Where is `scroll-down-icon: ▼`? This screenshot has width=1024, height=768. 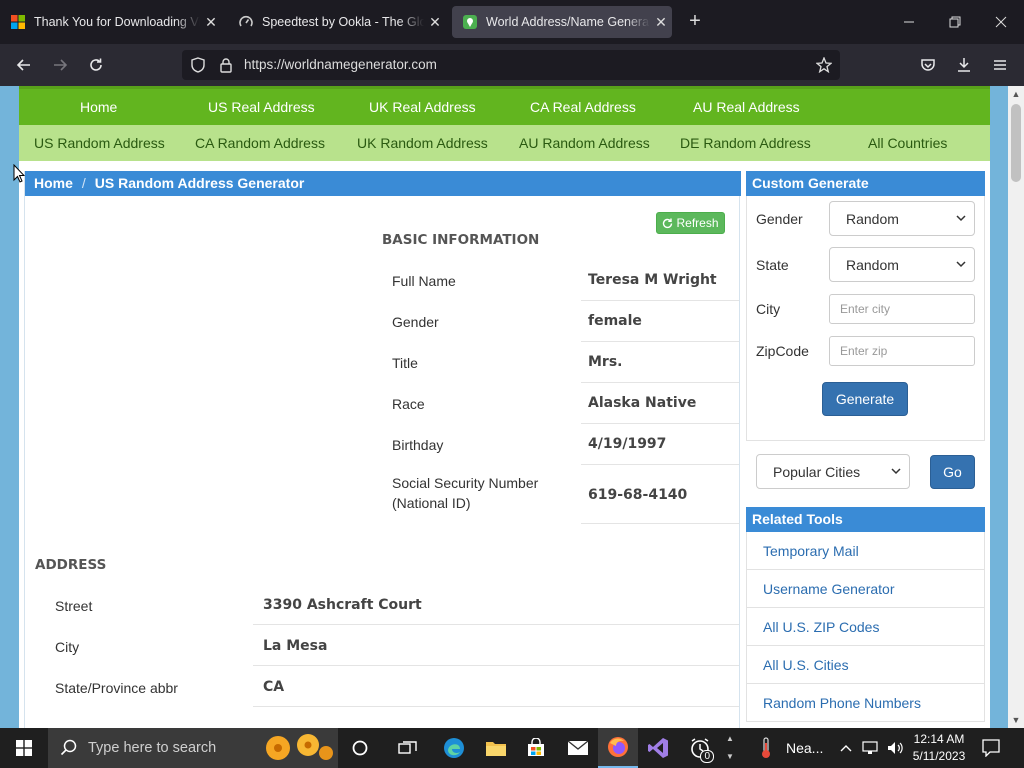 scroll-down-icon: ▼ is located at coordinates (1016, 720).